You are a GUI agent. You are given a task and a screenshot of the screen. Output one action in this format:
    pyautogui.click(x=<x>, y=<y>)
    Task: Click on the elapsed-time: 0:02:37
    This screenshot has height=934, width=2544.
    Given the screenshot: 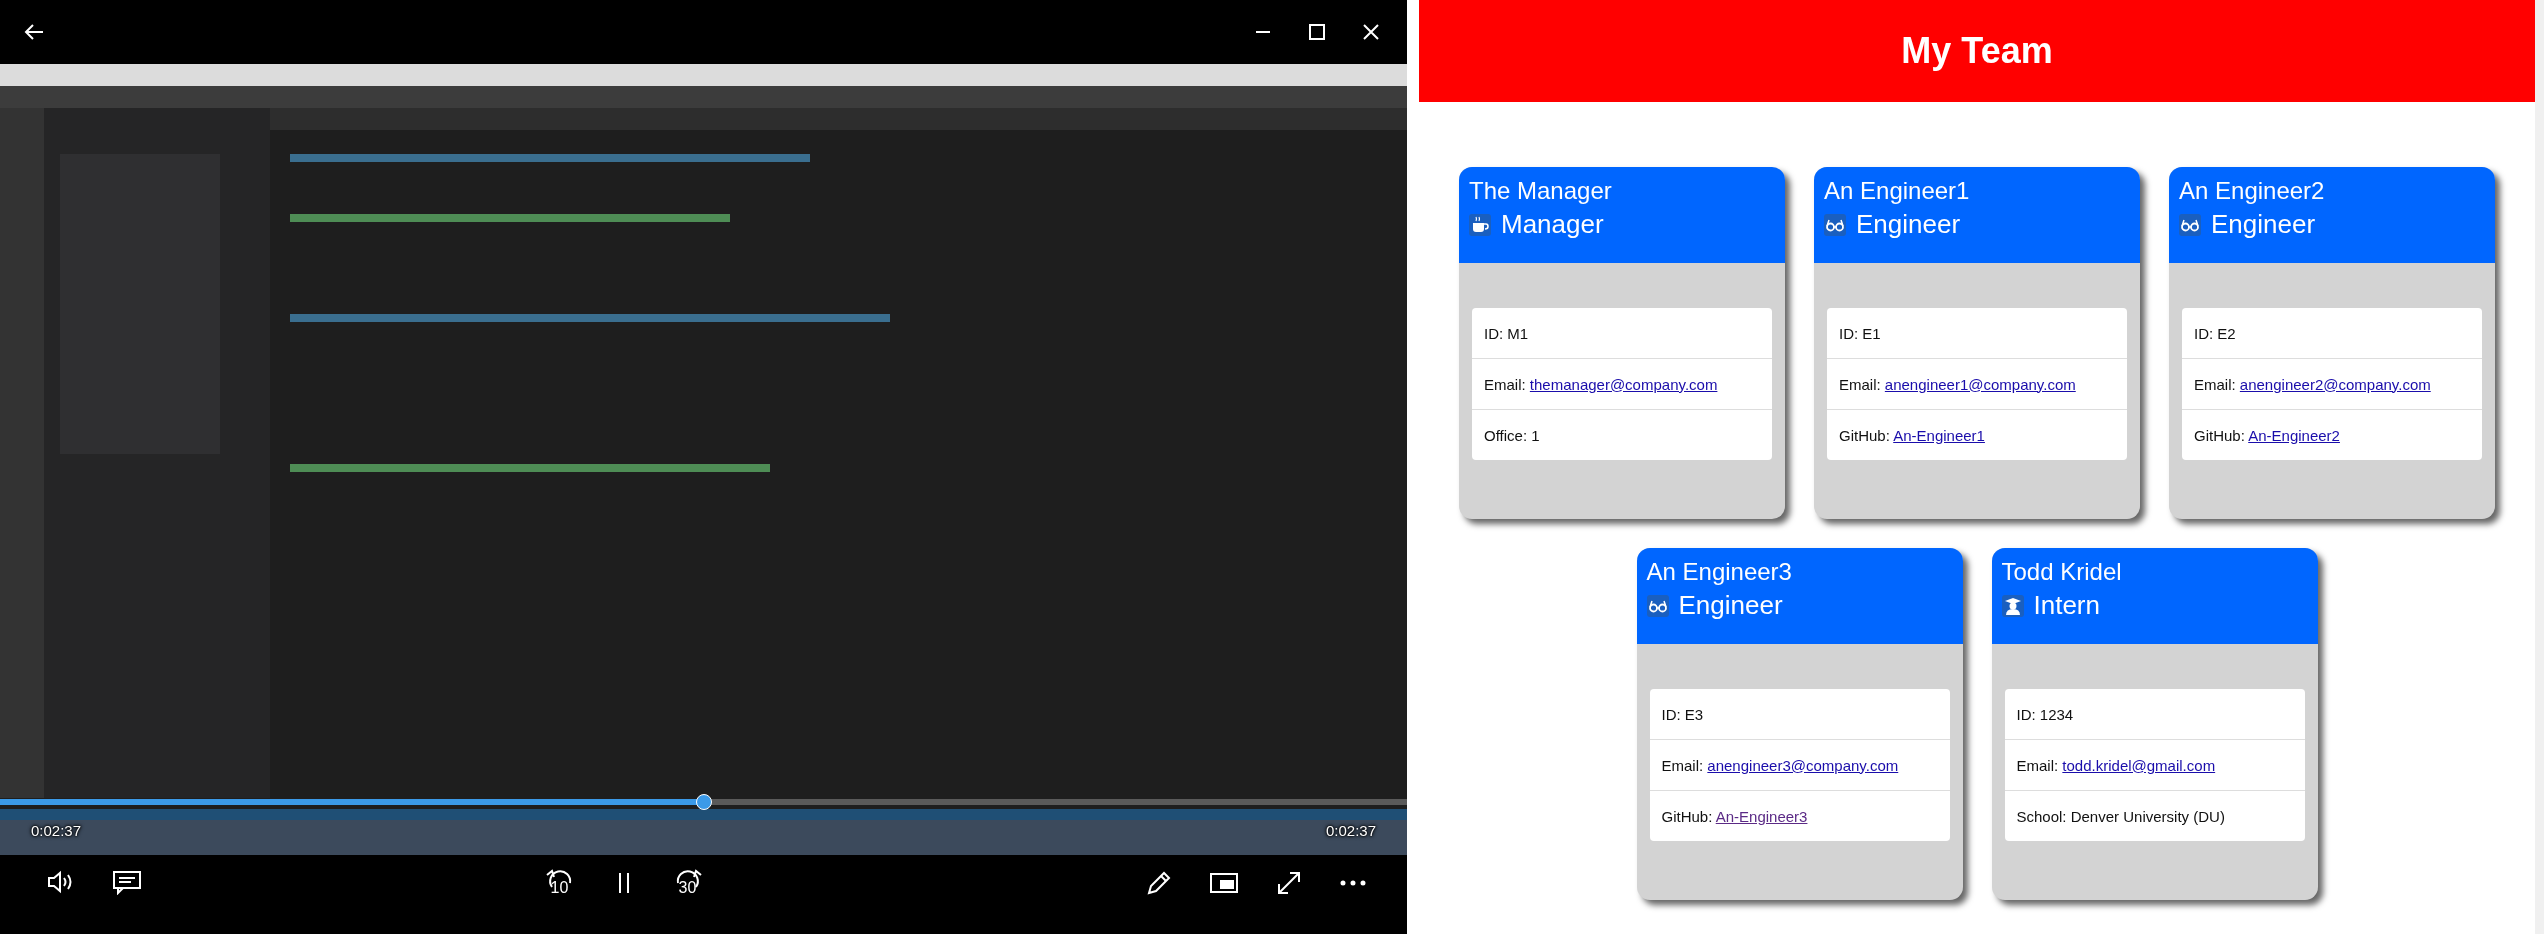 What is the action you would take?
    pyautogui.click(x=56, y=830)
    